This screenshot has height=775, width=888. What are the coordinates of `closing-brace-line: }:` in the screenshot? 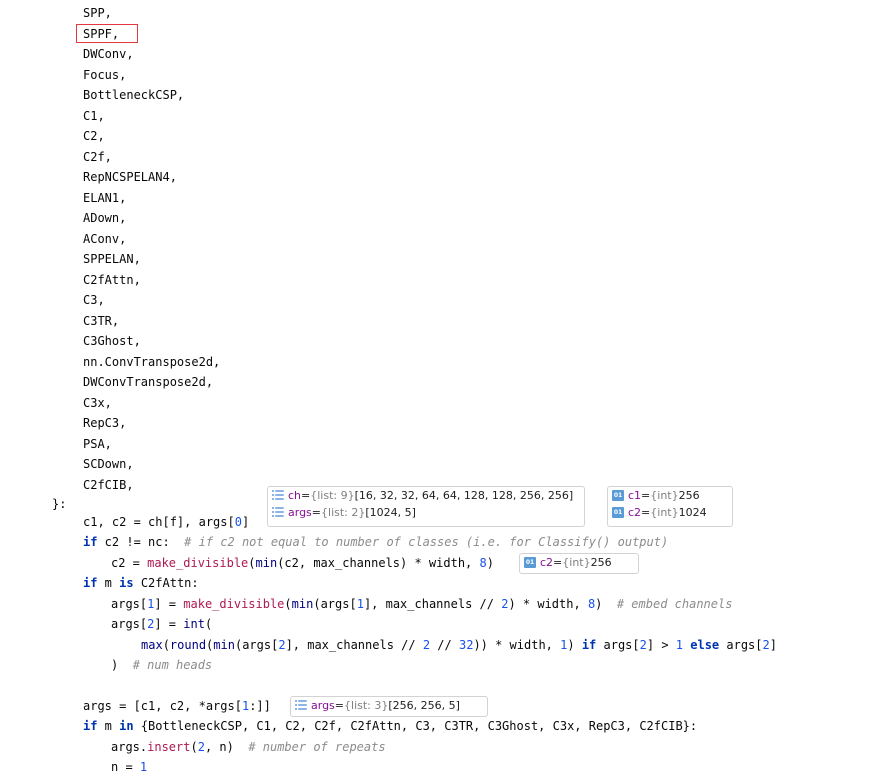 It's located at (59, 504).